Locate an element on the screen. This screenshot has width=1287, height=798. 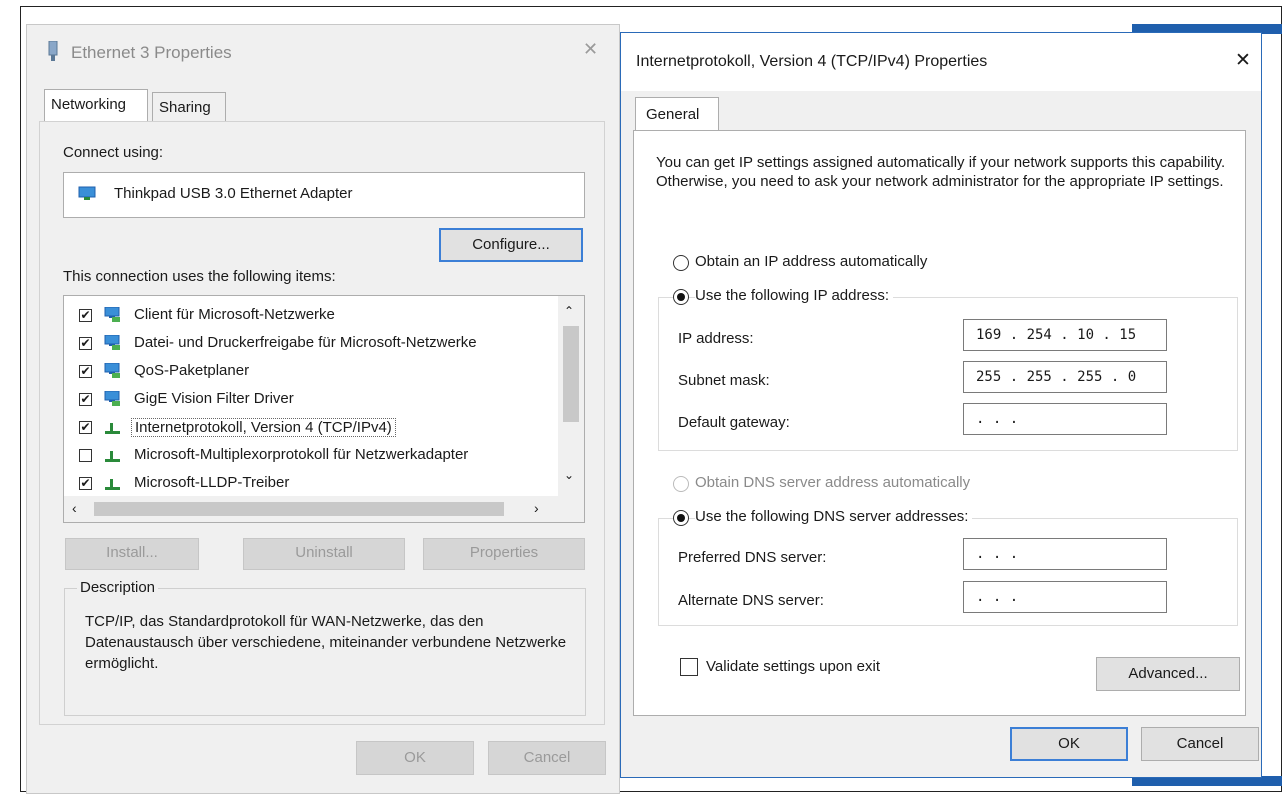
tab-sharing-label: Sharing is located at coordinates (185, 107).